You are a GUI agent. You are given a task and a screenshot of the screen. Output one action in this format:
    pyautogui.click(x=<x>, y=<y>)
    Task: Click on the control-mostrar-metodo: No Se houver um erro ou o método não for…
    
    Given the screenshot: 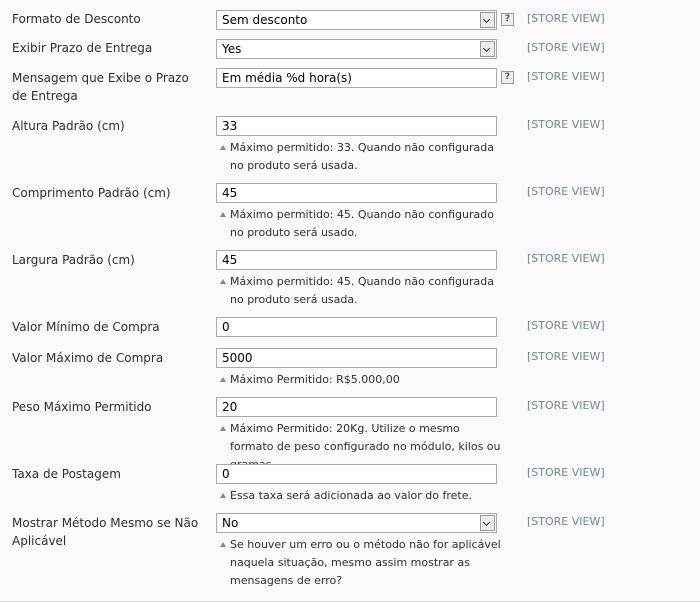 What is the action you would take?
    pyautogui.click(x=358, y=551)
    